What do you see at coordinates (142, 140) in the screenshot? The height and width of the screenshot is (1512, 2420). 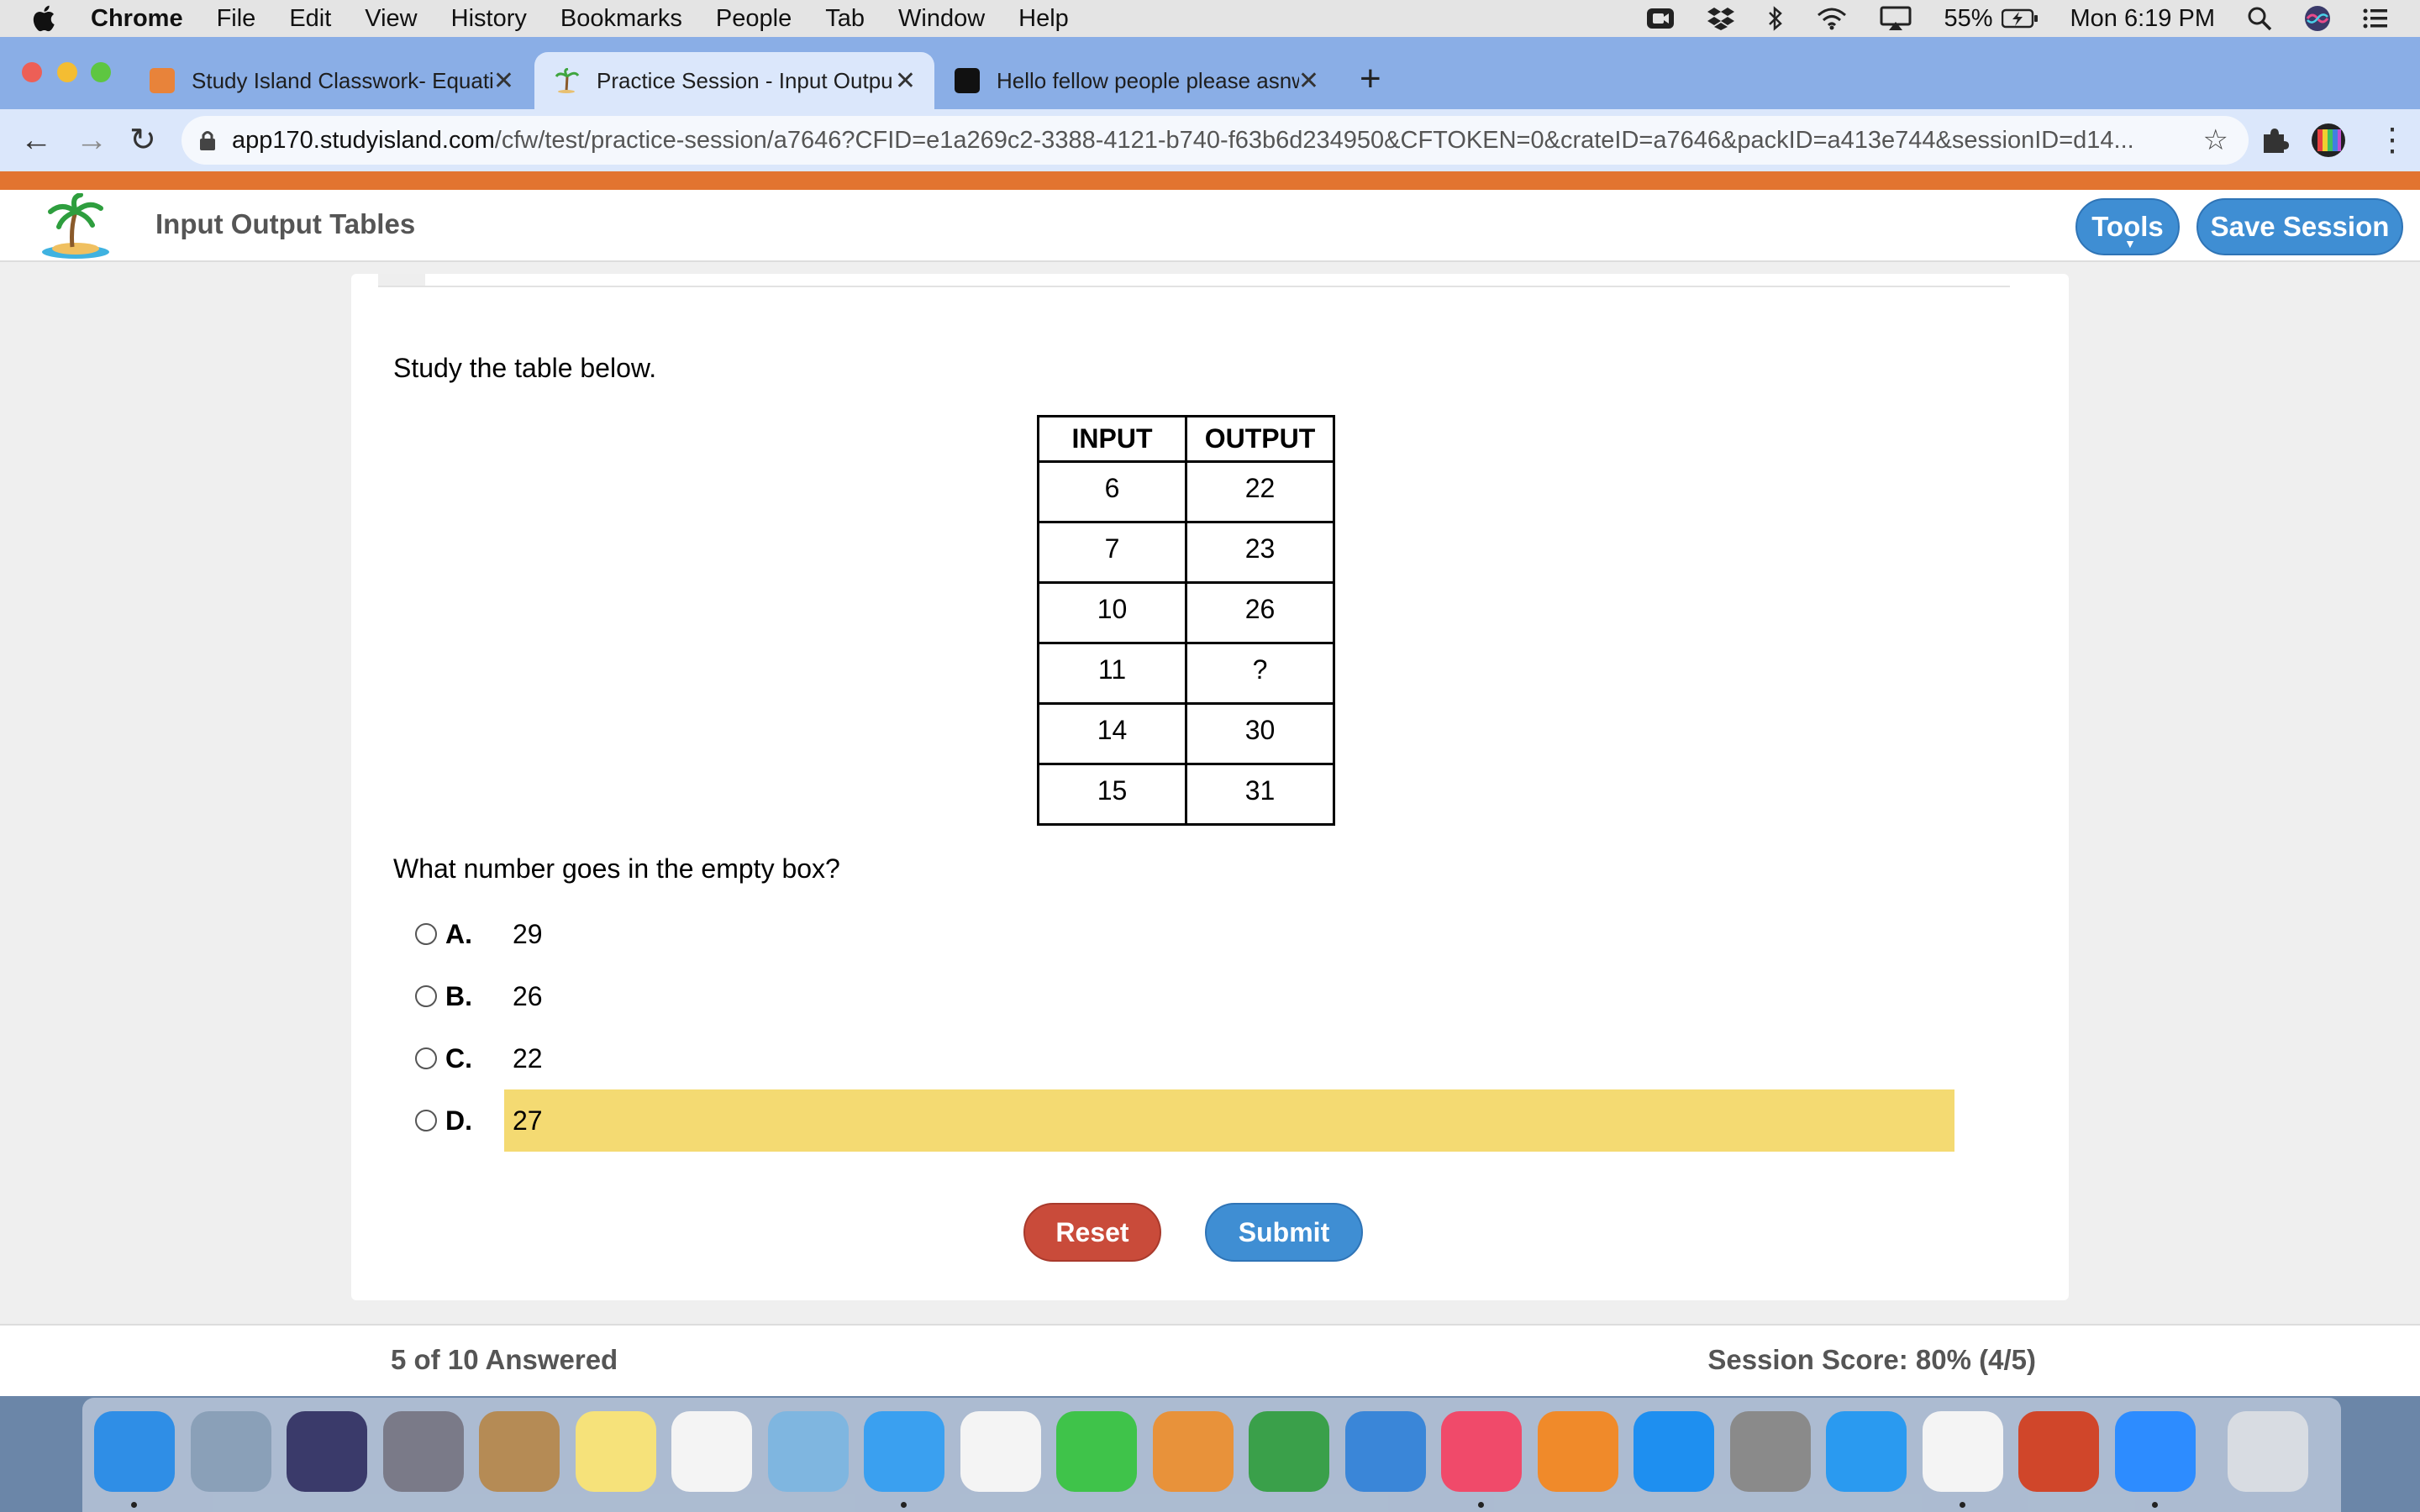 I see `reload-icon: ↻` at bounding box center [142, 140].